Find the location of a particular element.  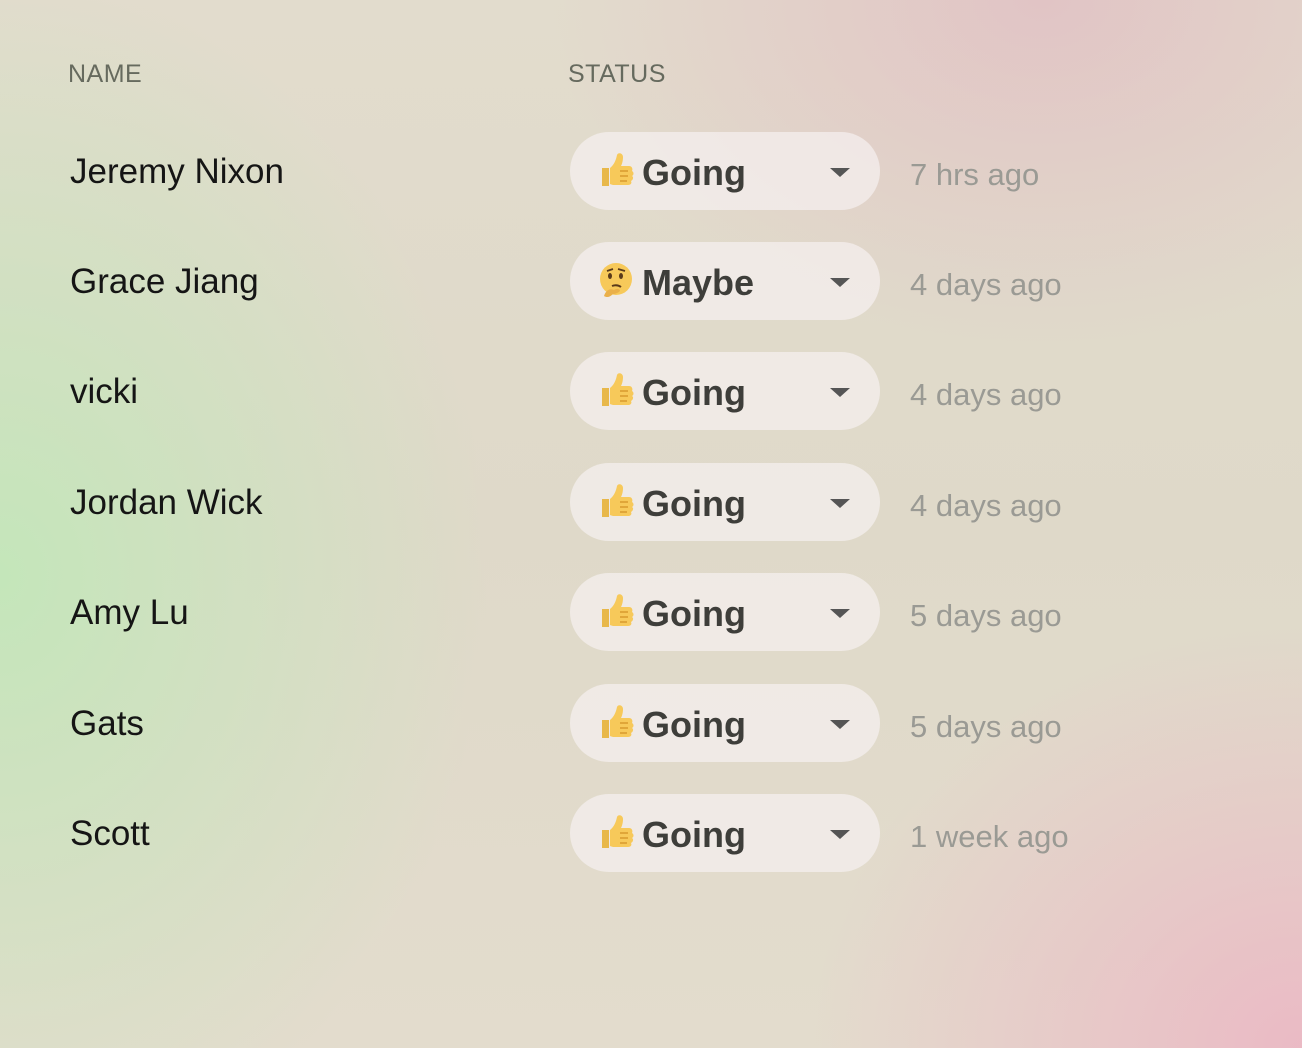

table-row: Amy Lu Going 5 days ago is located at coordinates (651, 612).